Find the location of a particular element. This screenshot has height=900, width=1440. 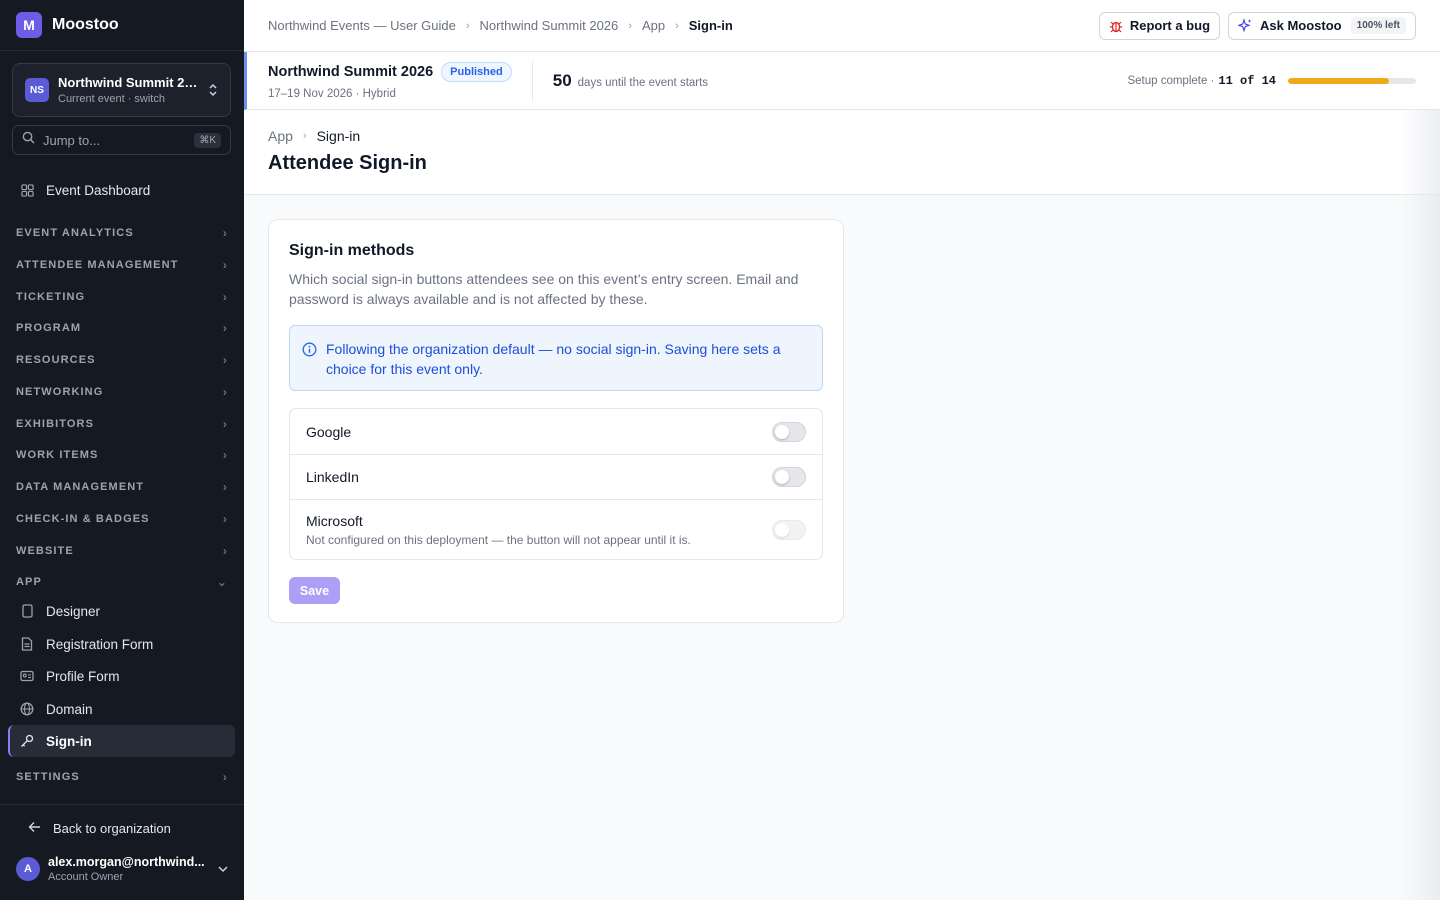

brand-logo: M is located at coordinates (29, 25).